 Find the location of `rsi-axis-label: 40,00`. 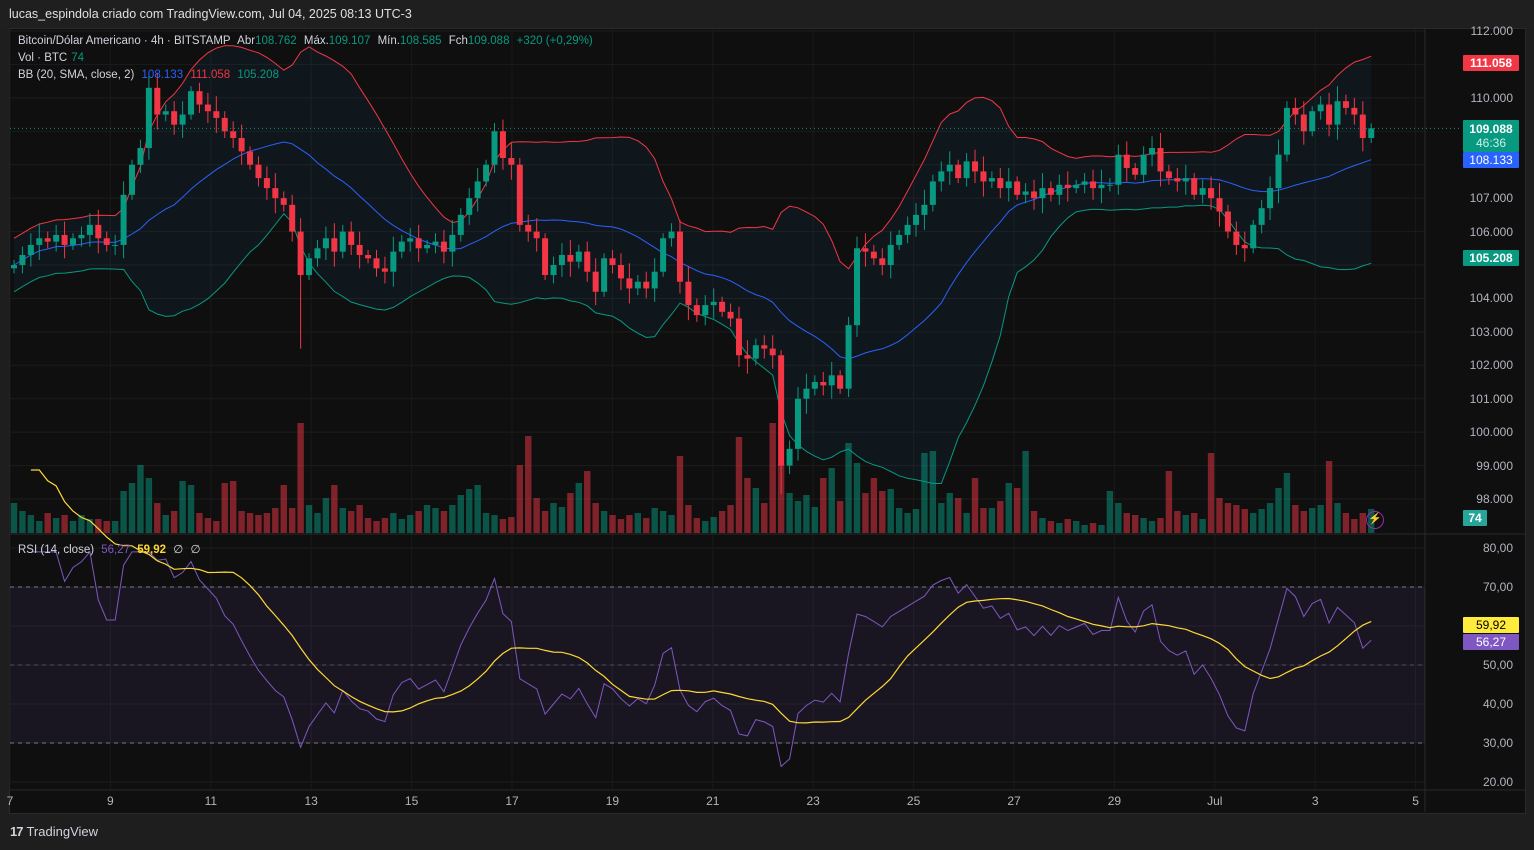

rsi-axis-label: 40,00 is located at coordinates (1497, 704).